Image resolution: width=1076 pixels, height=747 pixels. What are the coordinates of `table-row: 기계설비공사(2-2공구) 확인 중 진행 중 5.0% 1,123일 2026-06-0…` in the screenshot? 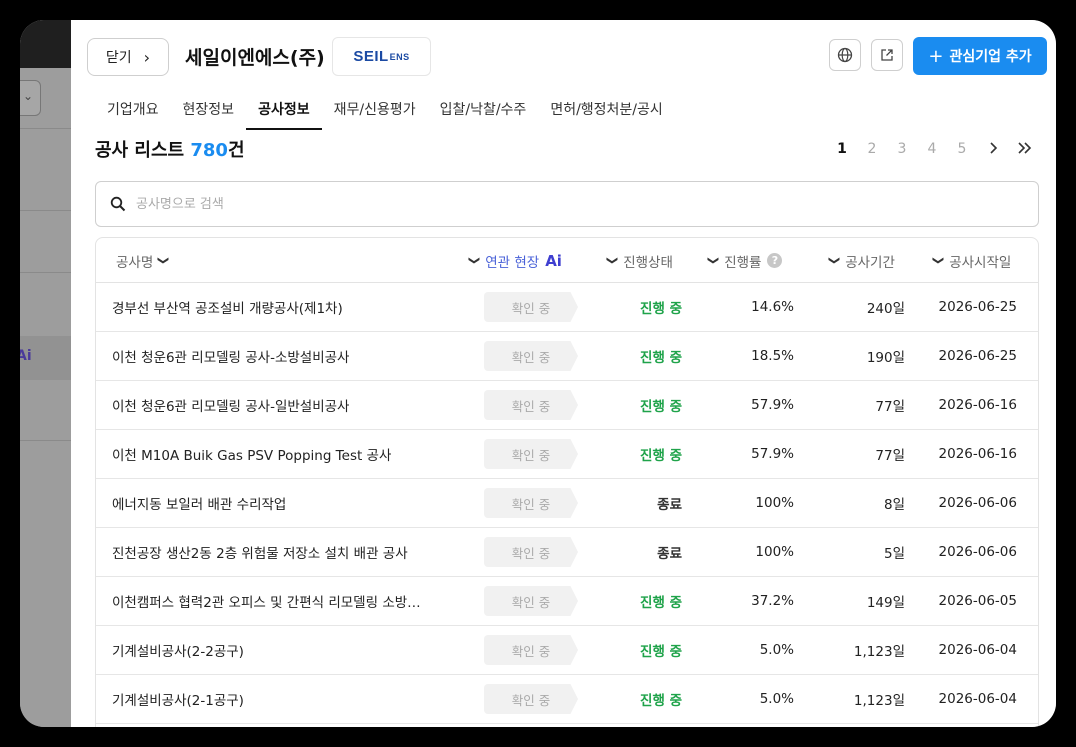 It's located at (567, 650).